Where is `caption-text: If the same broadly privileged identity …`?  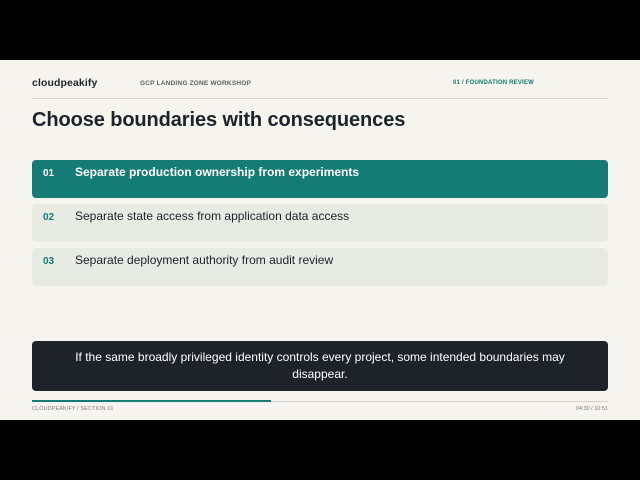
caption-text: If the same broadly privileged identity … is located at coordinates (320, 365).